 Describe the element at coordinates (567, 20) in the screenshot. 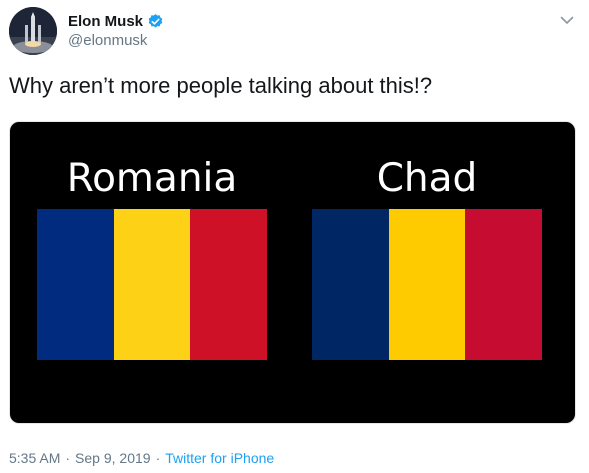

I see `chevron-down-icon` at that location.